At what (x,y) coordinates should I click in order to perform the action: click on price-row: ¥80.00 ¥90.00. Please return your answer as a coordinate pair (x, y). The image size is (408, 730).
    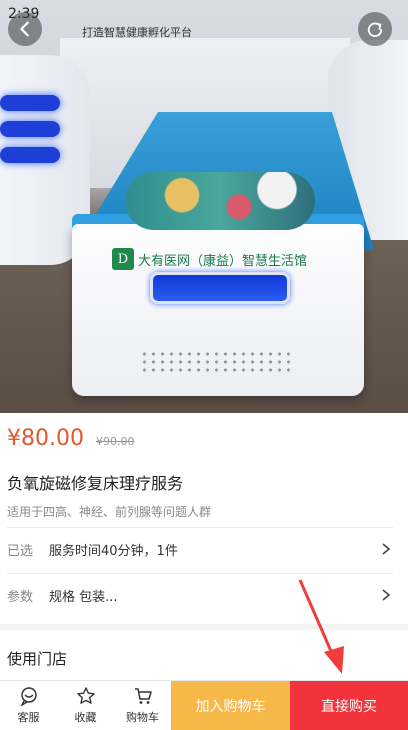
    Looking at the image, I should click on (70, 438).